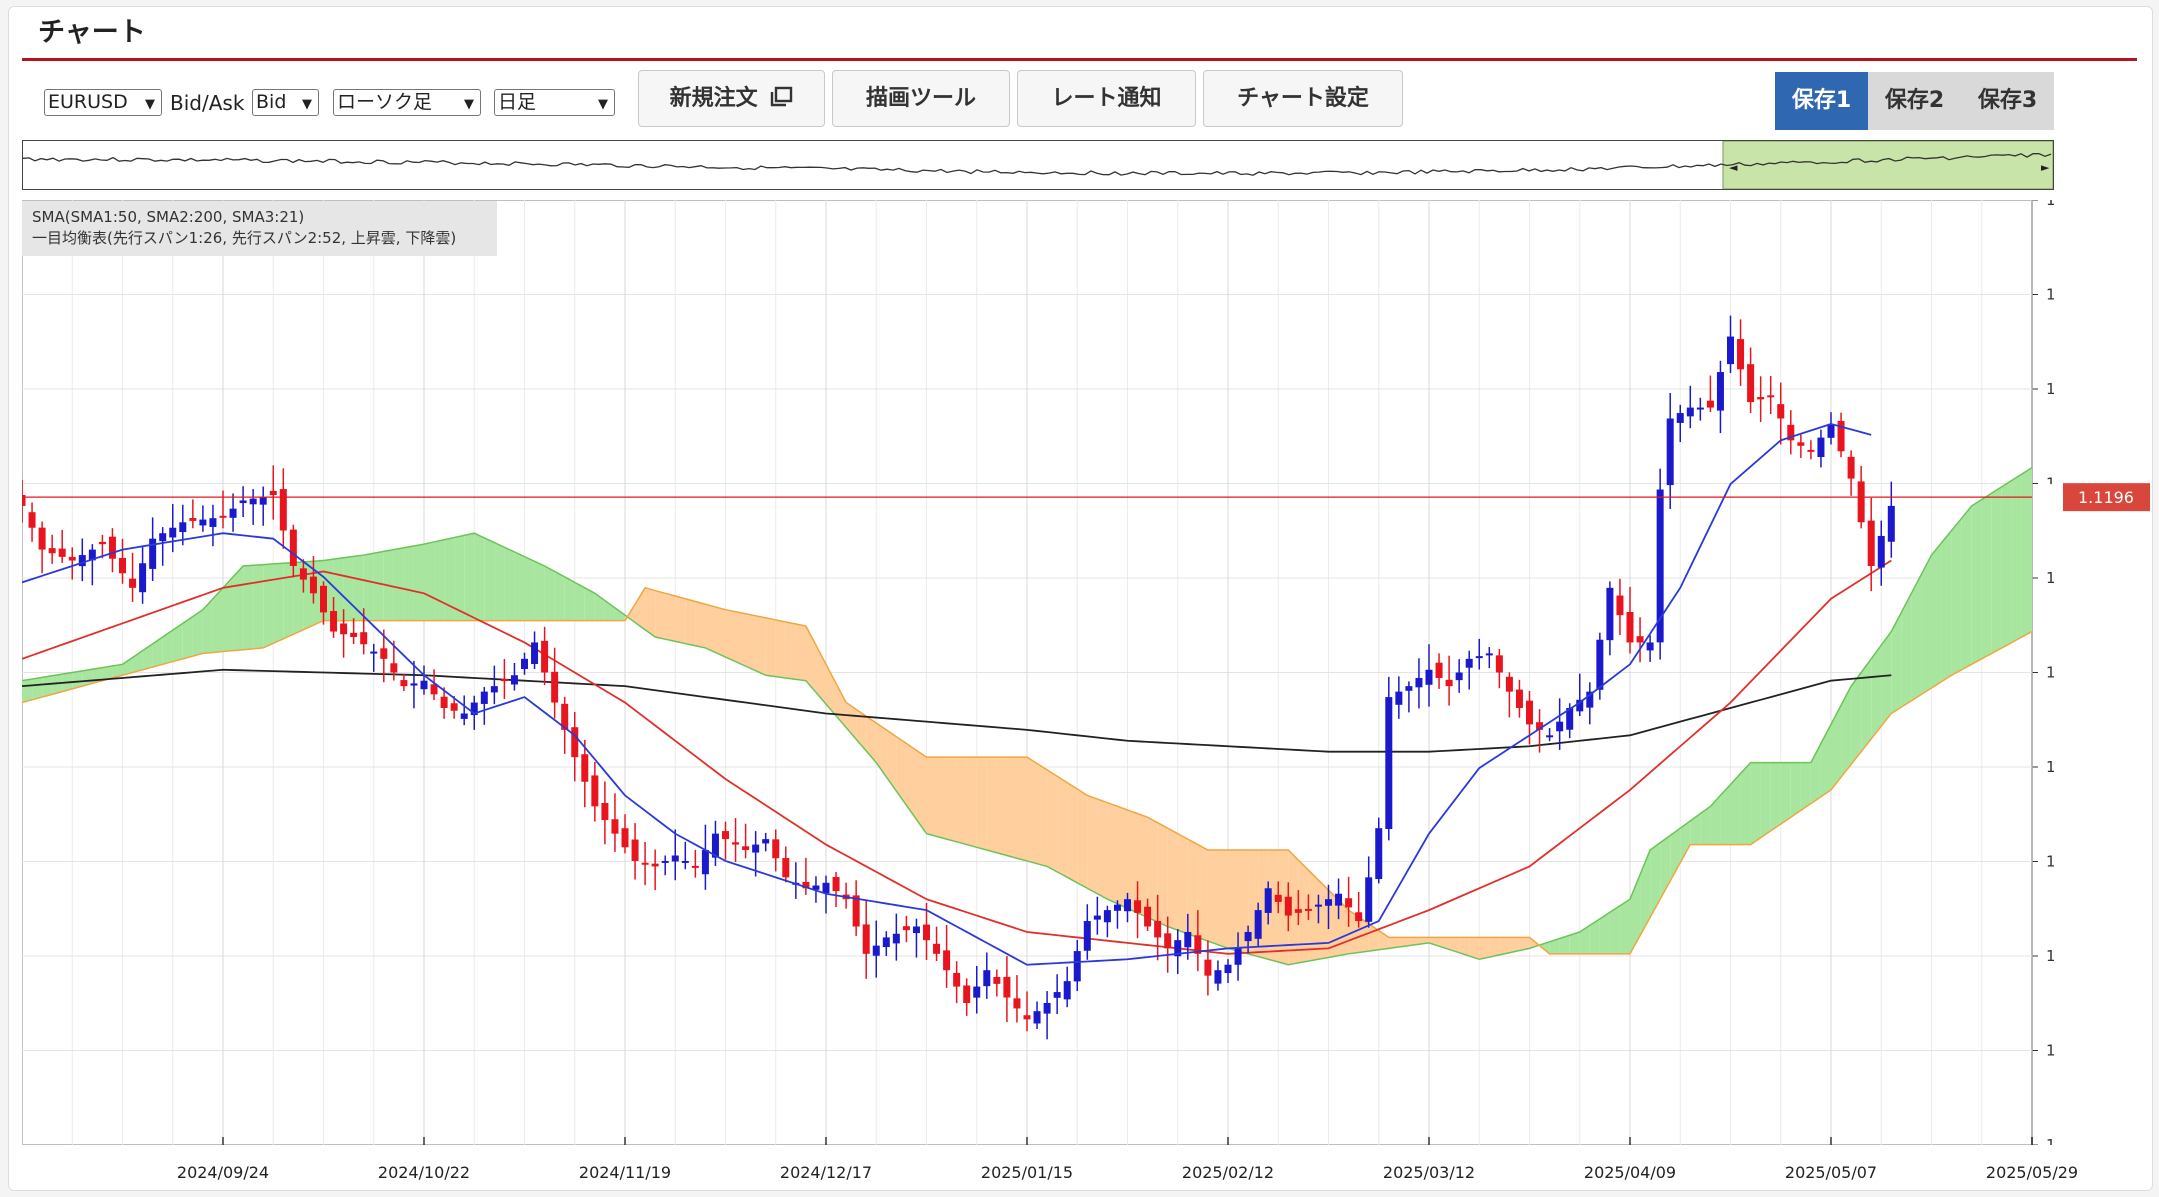  What do you see at coordinates (2050, 673) in the screenshot?
I see `y-tick-label: 1.0875` at bounding box center [2050, 673].